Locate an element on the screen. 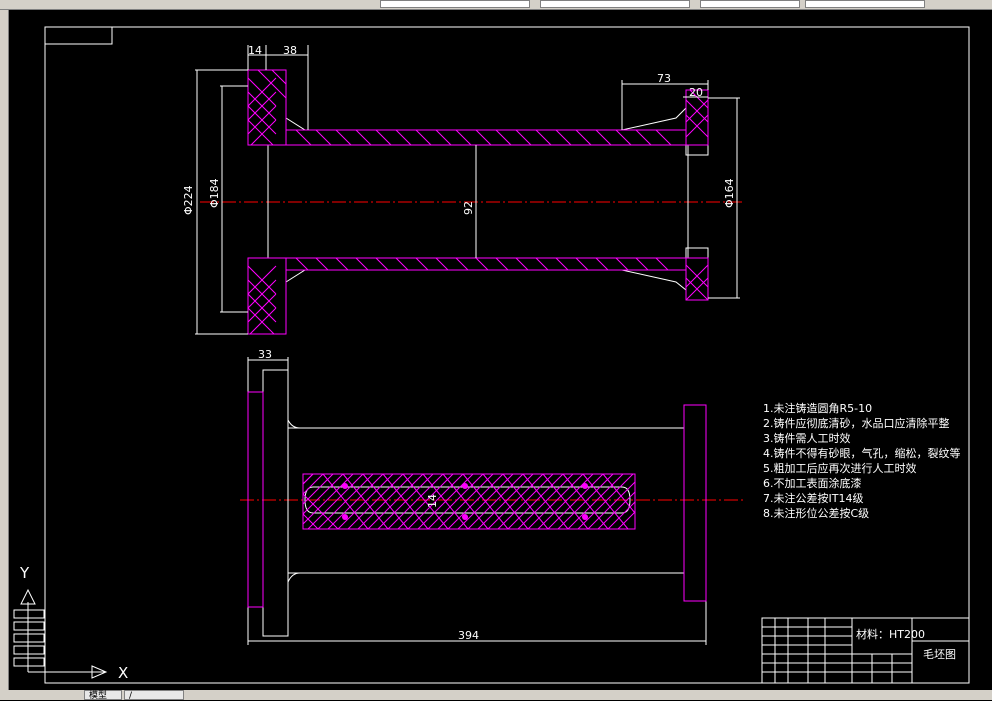 Image resolution: width=992 pixels, height=701 pixels. note-6: 6.不加工表面涂底漆 is located at coordinates (812, 483).